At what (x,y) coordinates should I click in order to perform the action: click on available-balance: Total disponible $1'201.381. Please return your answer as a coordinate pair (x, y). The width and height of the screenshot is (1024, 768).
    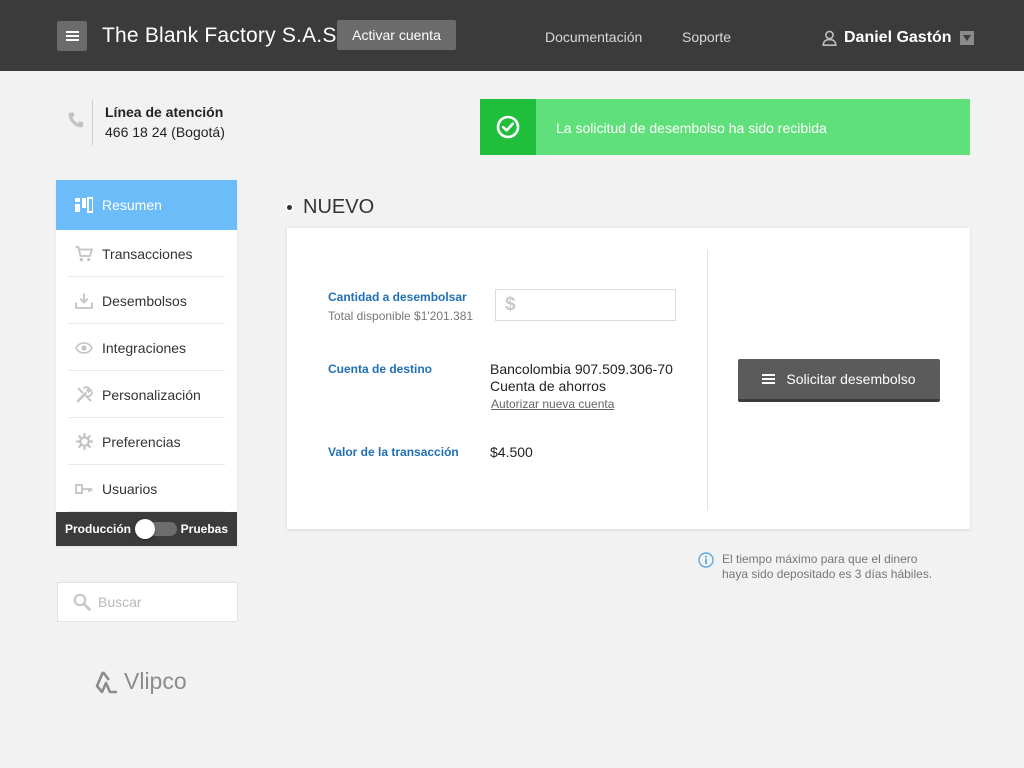
    Looking at the image, I should click on (401, 316).